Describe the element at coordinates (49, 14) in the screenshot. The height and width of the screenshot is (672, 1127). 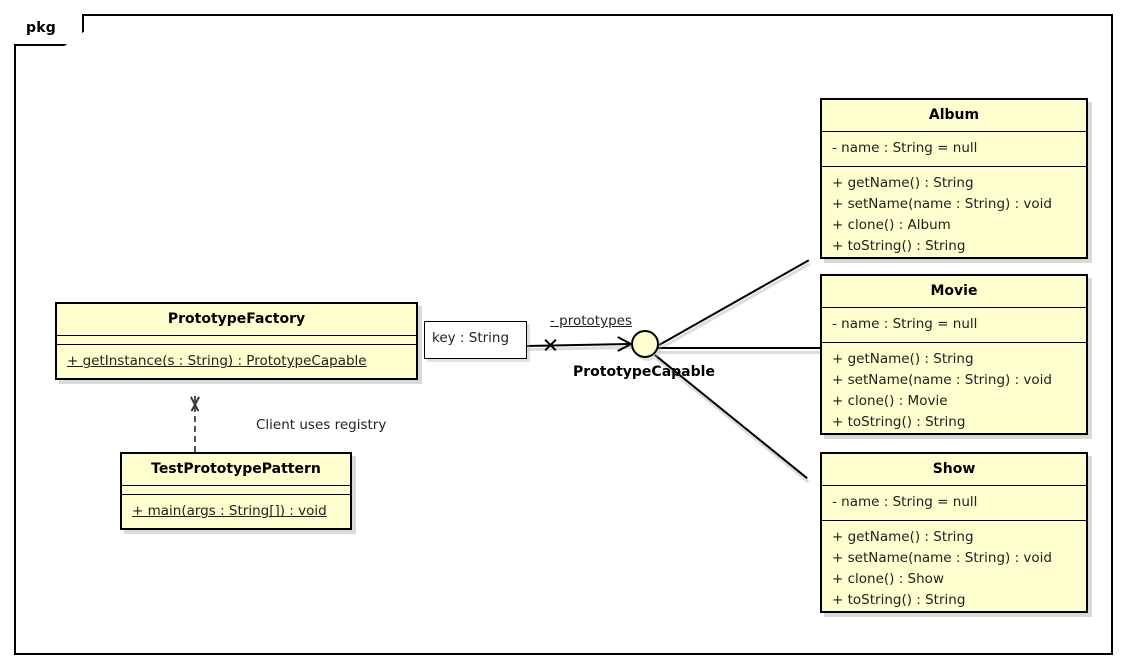
I see `package-frame-tab-cover` at that location.